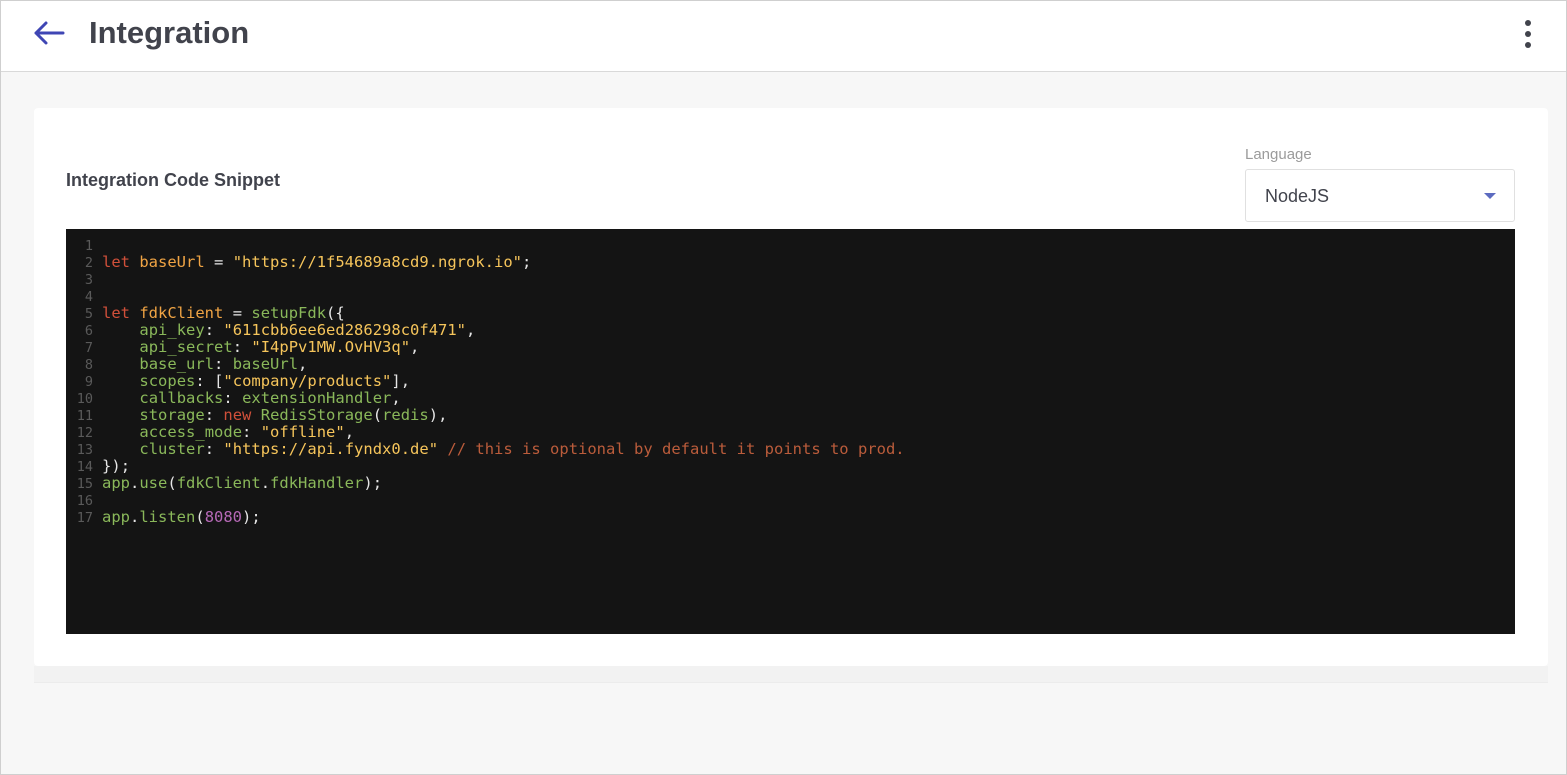 The width and height of the screenshot is (1567, 775). Describe the element at coordinates (790, 330) in the screenshot. I see `code-line: 6 api_key: "611cbb6ee6ed286298c0f471",` at that location.